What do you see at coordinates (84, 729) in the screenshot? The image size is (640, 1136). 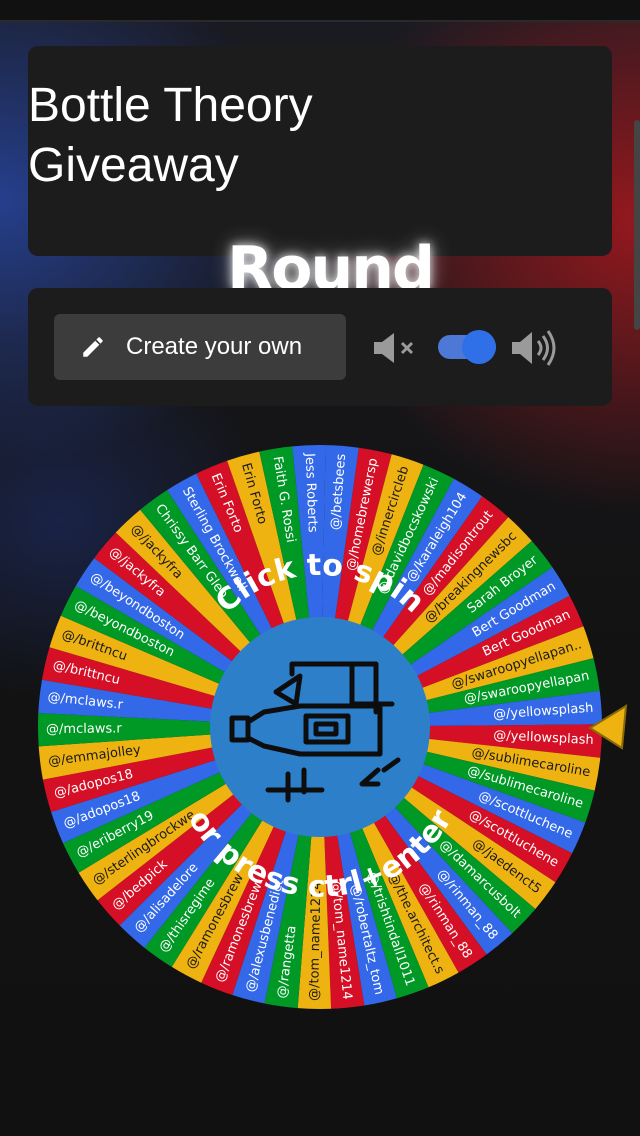 I see `wheel-entry-label: @/mclaws.r` at bounding box center [84, 729].